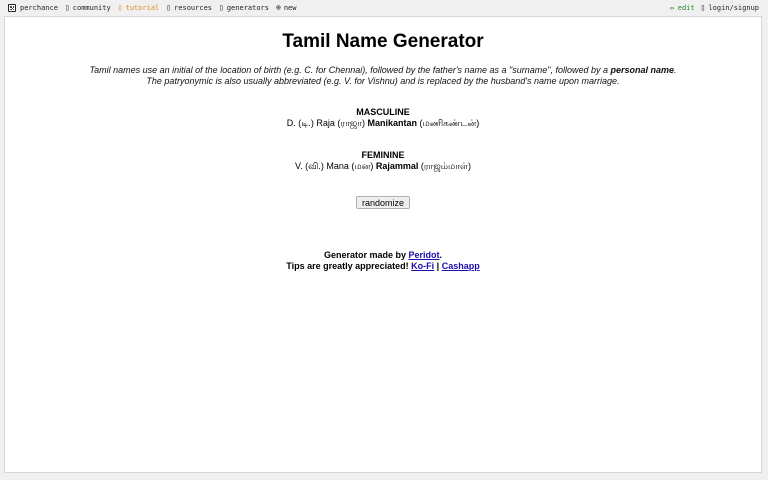 The width and height of the screenshot is (768, 480). Describe the element at coordinates (142, 8) in the screenshot. I see `nav-tutorial-label: tutorial` at that location.